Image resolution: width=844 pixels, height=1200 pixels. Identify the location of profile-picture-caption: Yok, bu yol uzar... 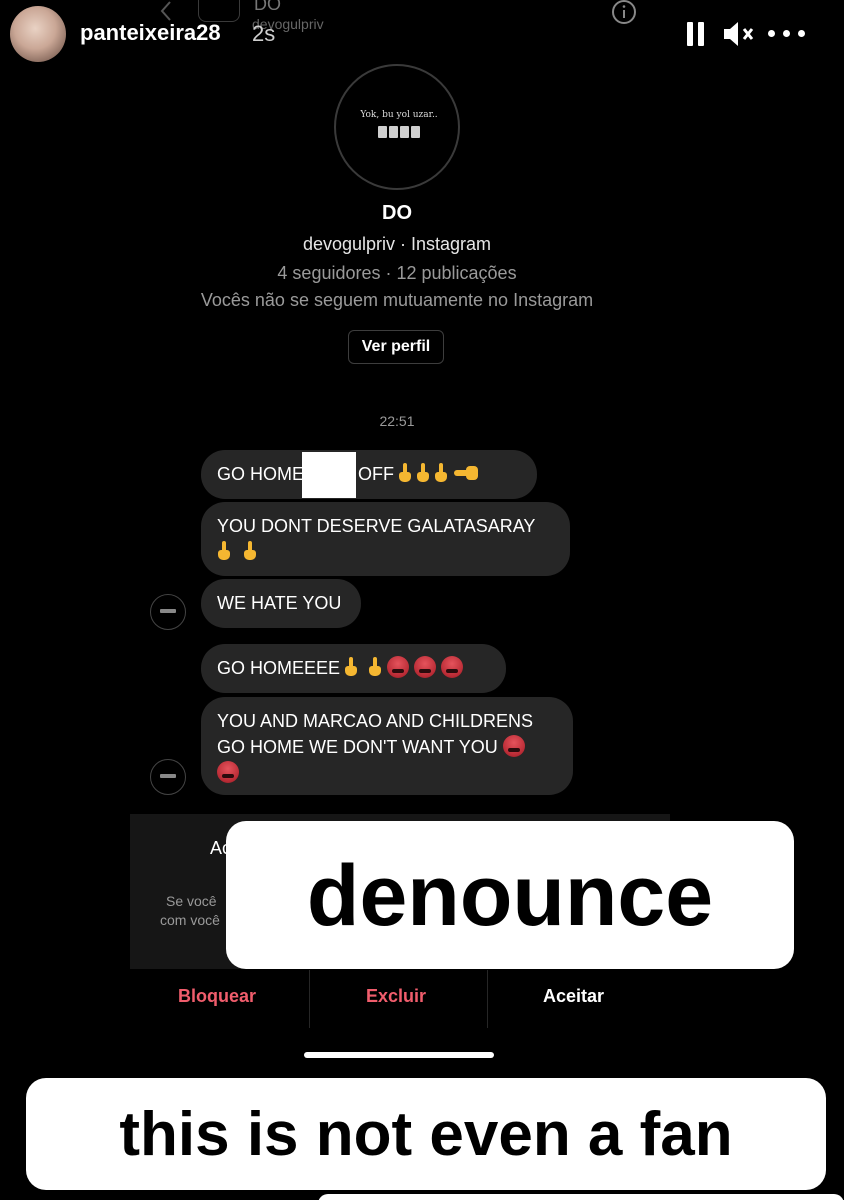
(399, 115).